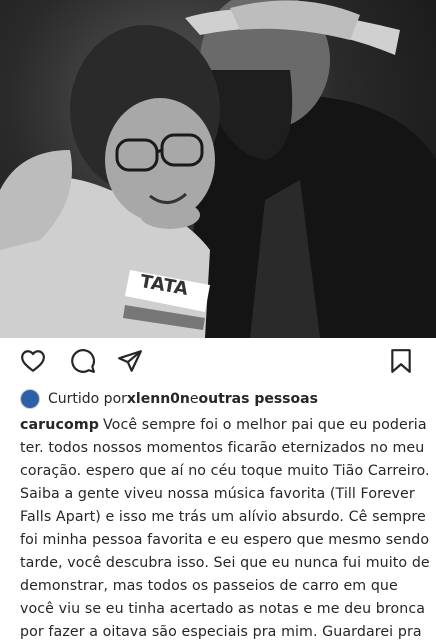 The image size is (436, 640). Describe the element at coordinates (59, 425) in the screenshot. I see `caption-username: carucomp` at that location.